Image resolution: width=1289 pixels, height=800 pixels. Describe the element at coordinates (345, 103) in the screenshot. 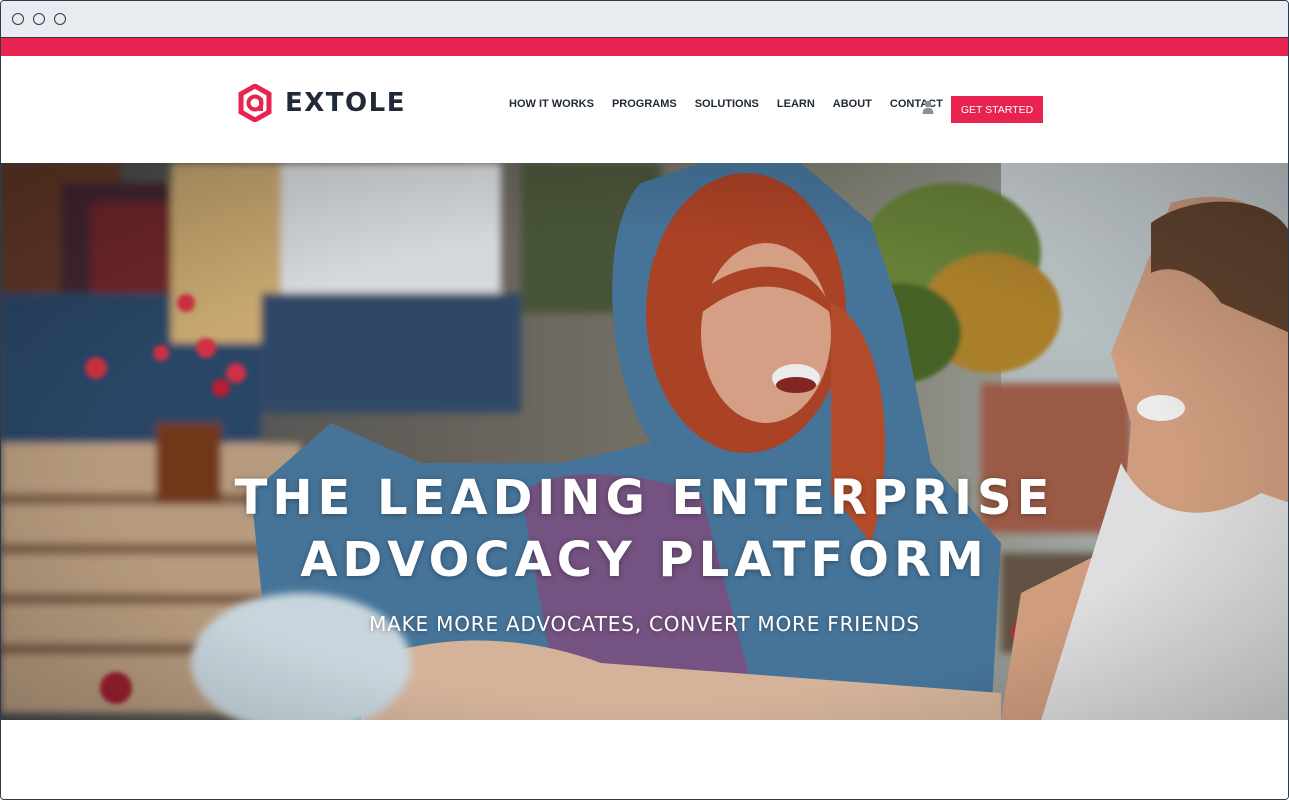

I see `logo-wordmark: EXTOLE` at that location.